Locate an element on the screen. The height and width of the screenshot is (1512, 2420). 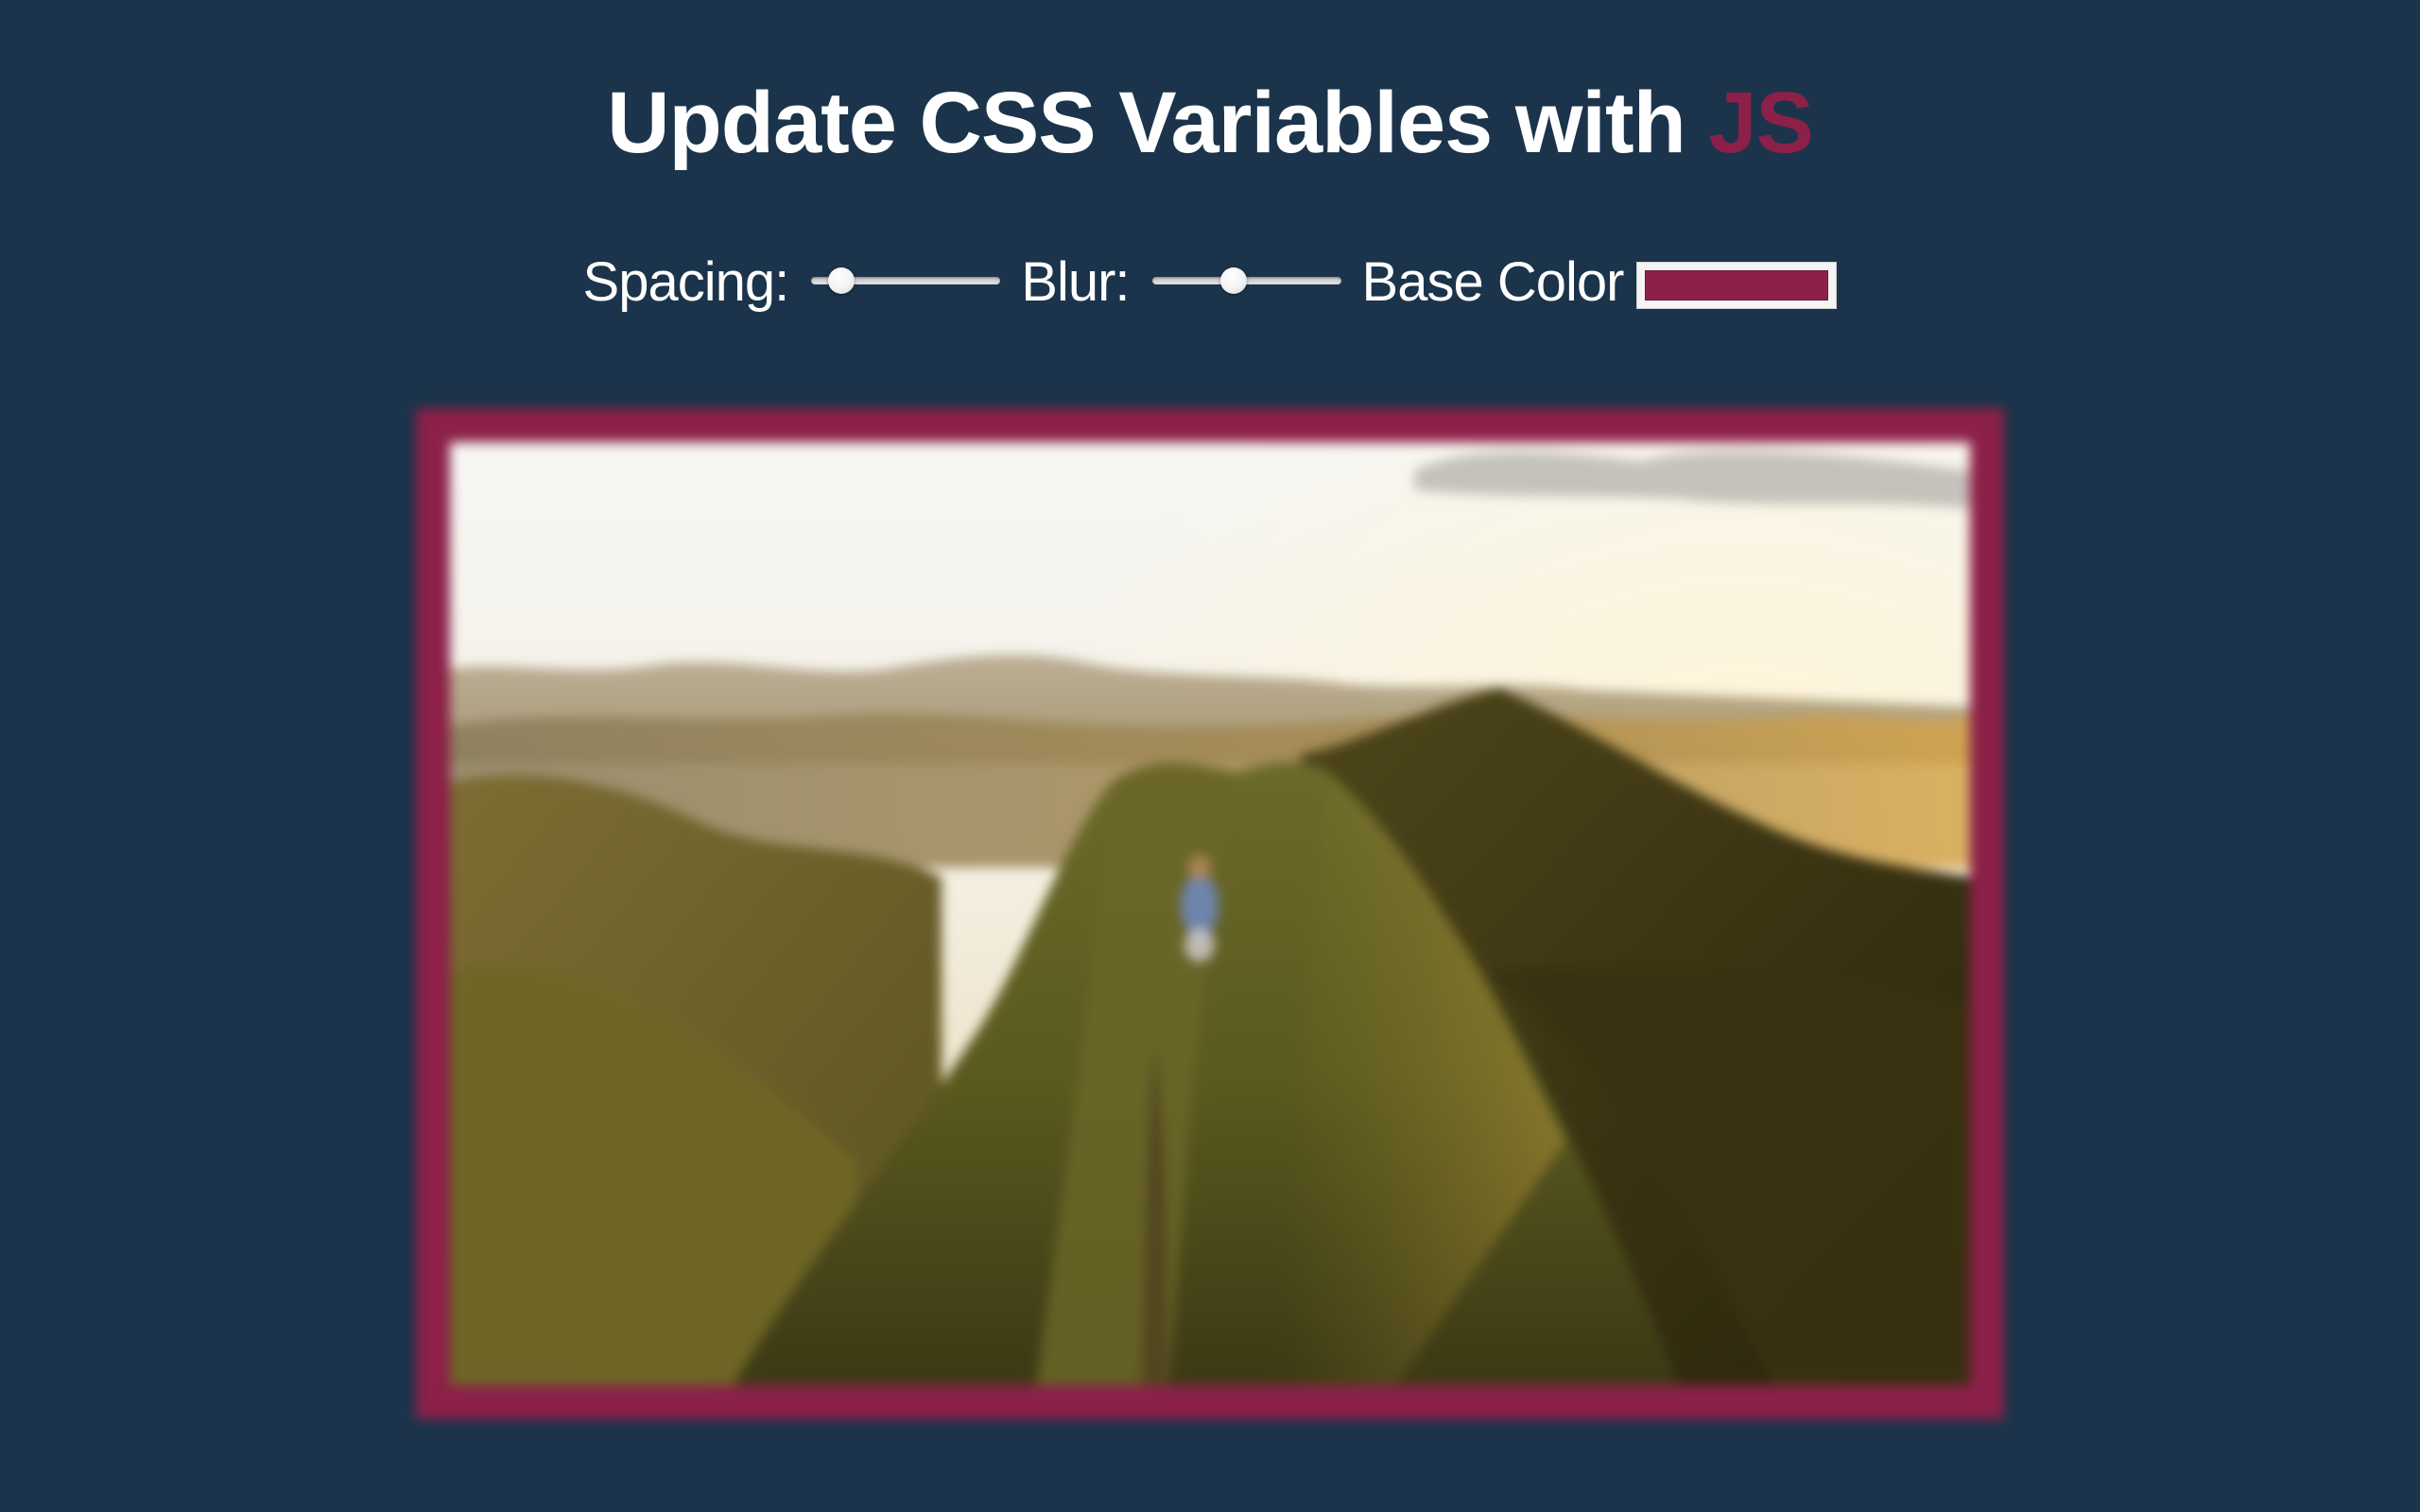
page-title: Update CSS Variables with JS is located at coordinates (1210, 123).